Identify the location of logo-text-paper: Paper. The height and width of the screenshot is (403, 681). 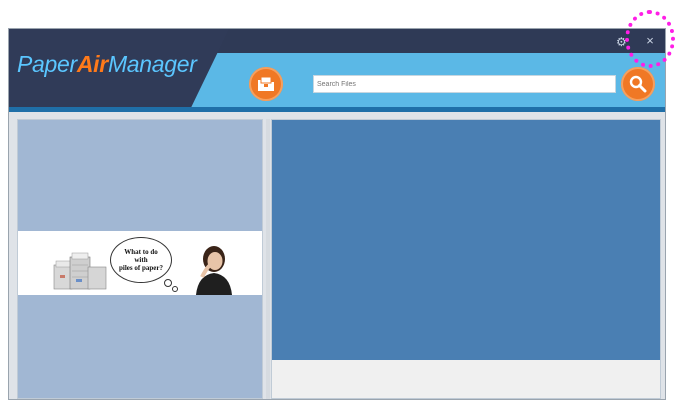
(47, 64).